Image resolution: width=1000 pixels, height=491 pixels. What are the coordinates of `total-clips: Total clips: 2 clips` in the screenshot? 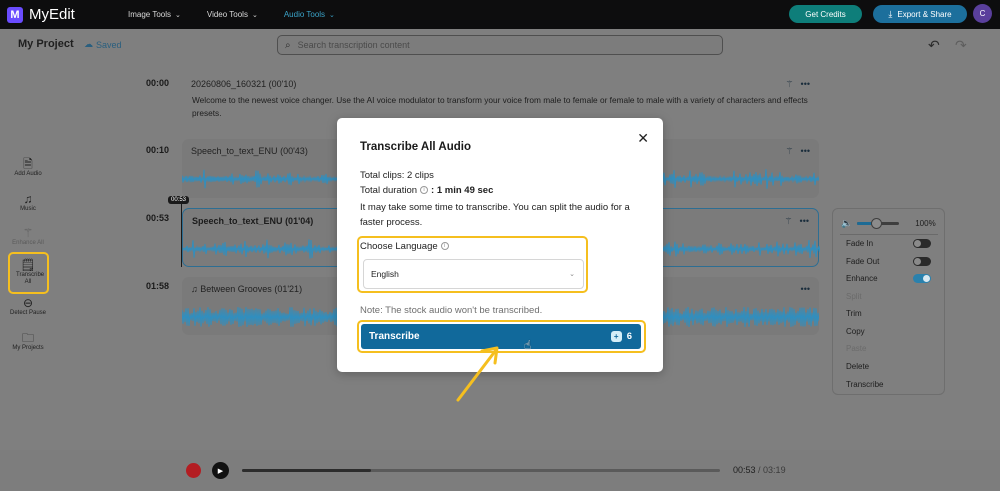 It's located at (397, 175).